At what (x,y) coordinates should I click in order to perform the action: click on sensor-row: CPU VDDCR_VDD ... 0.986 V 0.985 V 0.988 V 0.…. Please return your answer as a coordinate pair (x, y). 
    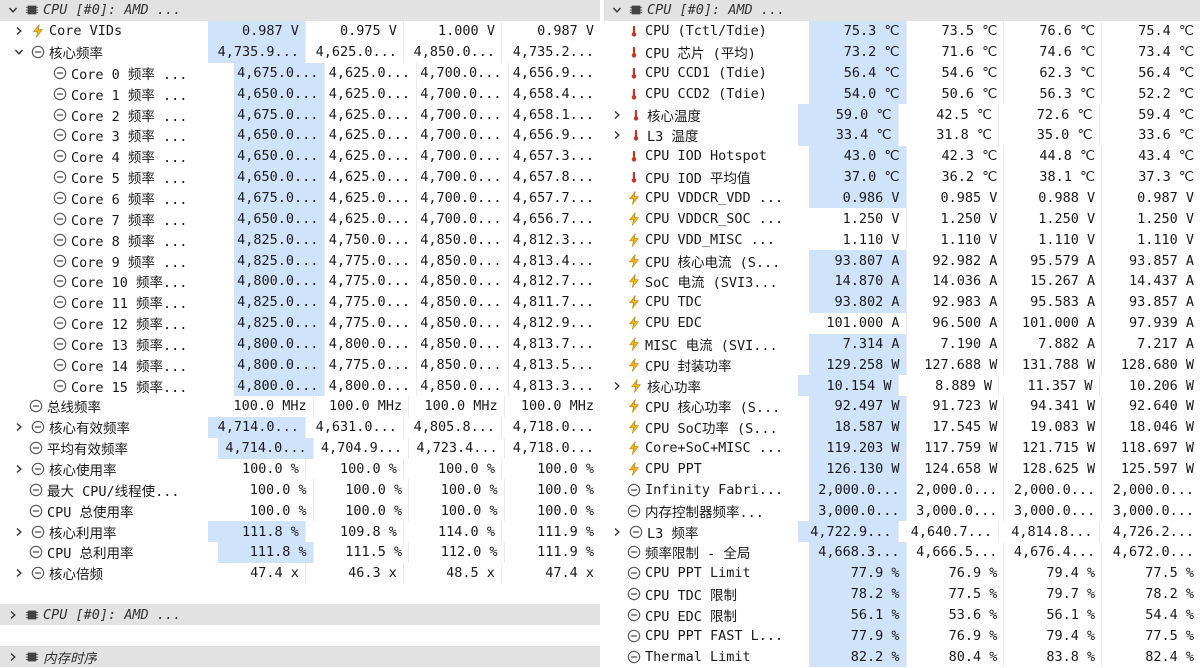
    Looking at the image, I should click on (902, 198).